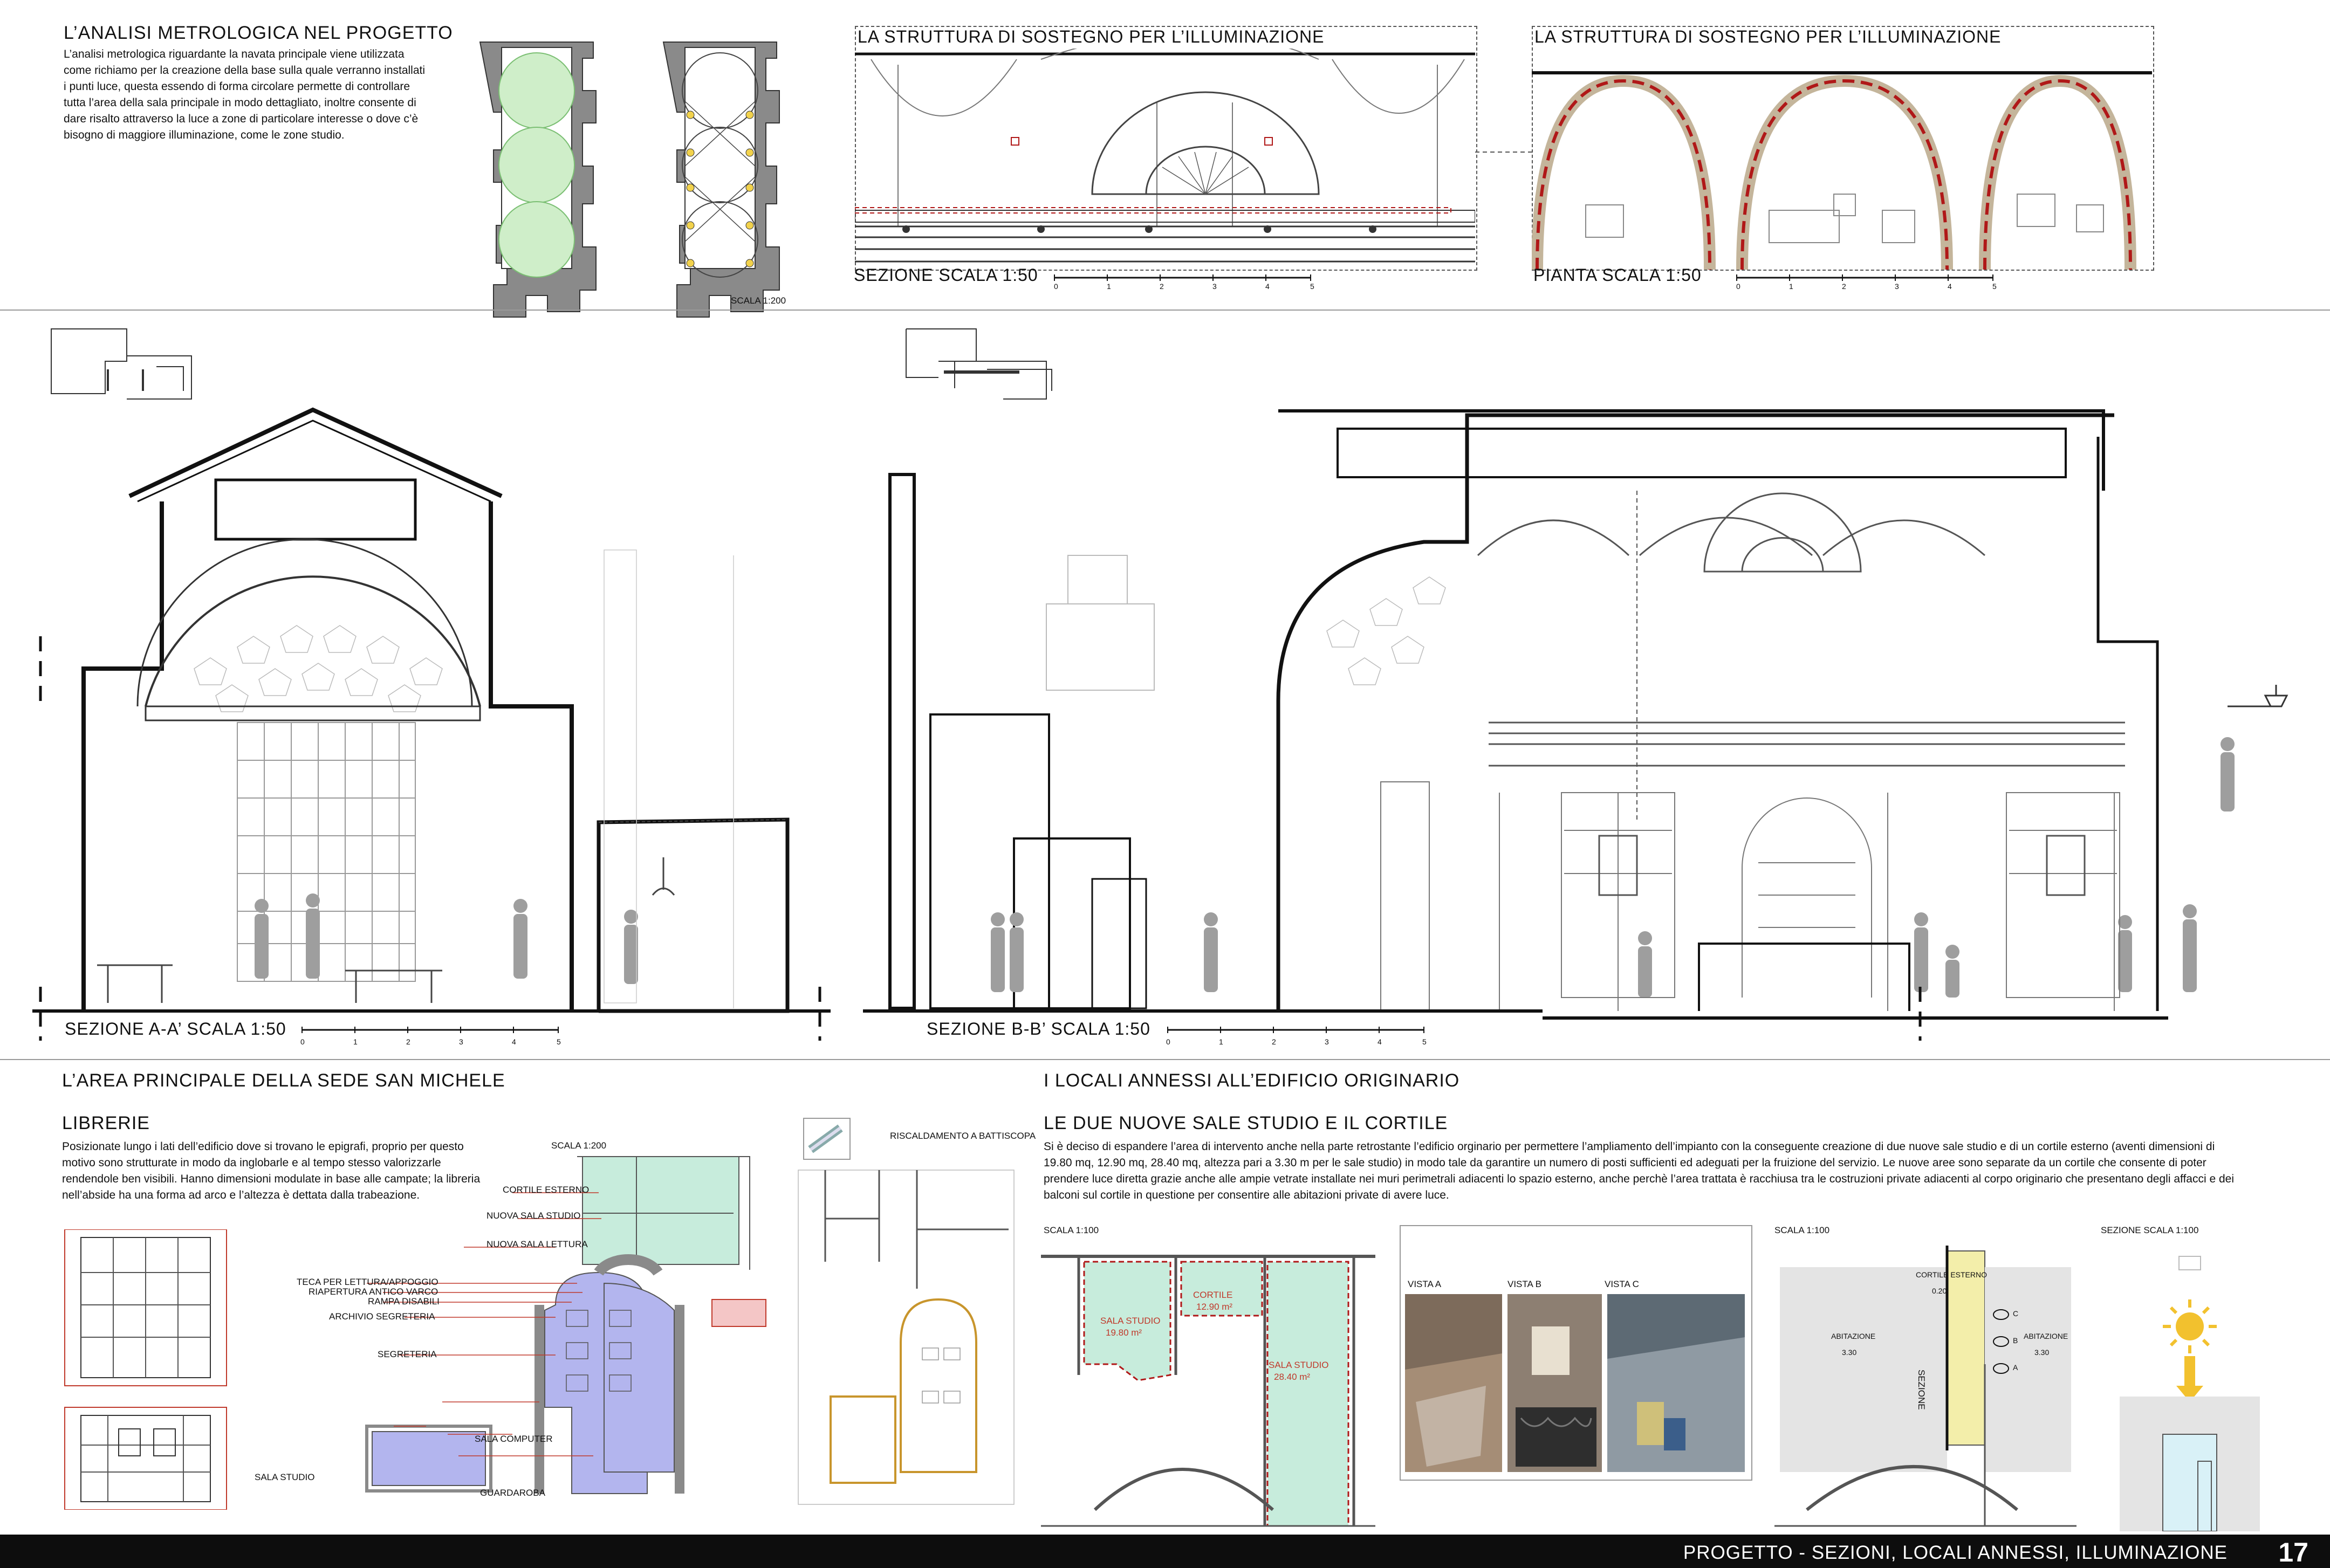  I want to click on legend-item: TECA PER LETTURA/APPOGGIO, so click(367, 1282).